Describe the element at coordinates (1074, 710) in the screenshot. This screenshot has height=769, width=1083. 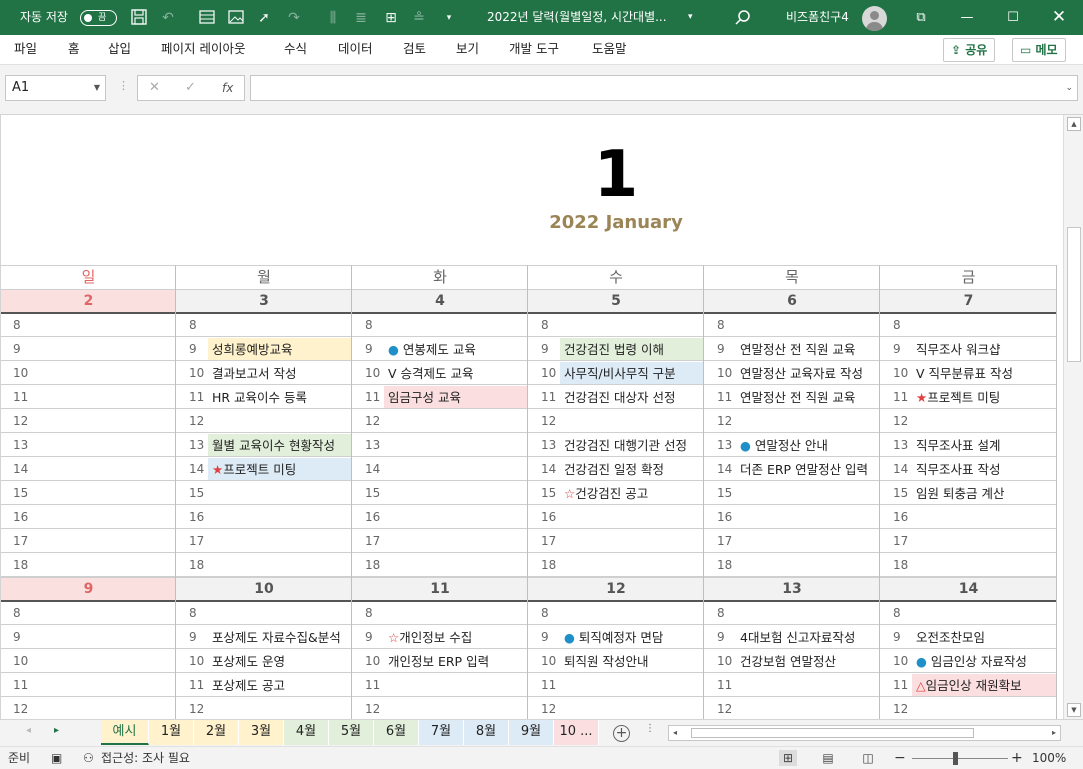
I see `scroll-down-icon: ▼` at that location.